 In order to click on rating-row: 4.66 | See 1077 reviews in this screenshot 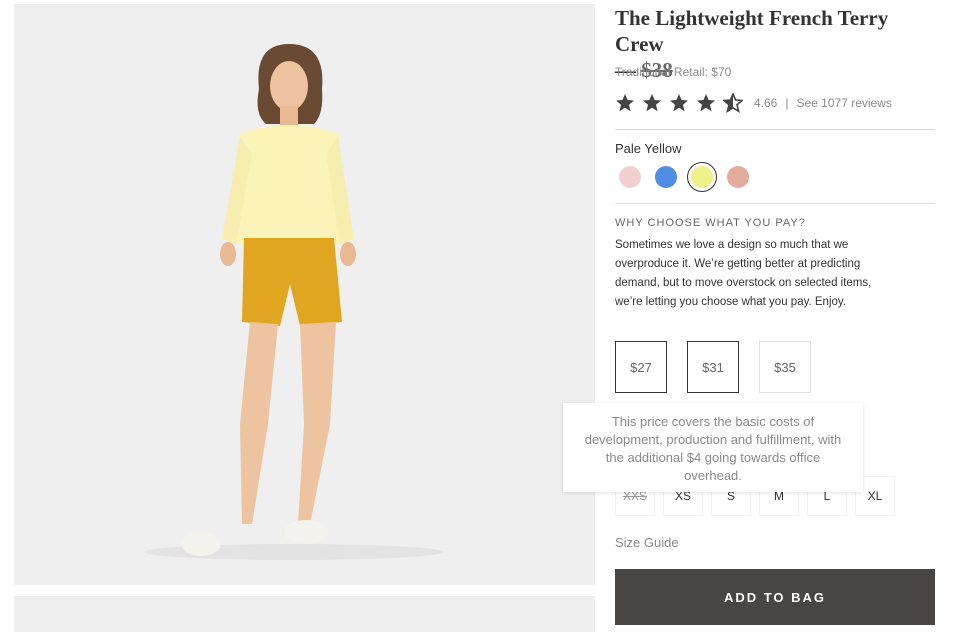, I will do `click(753, 103)`.